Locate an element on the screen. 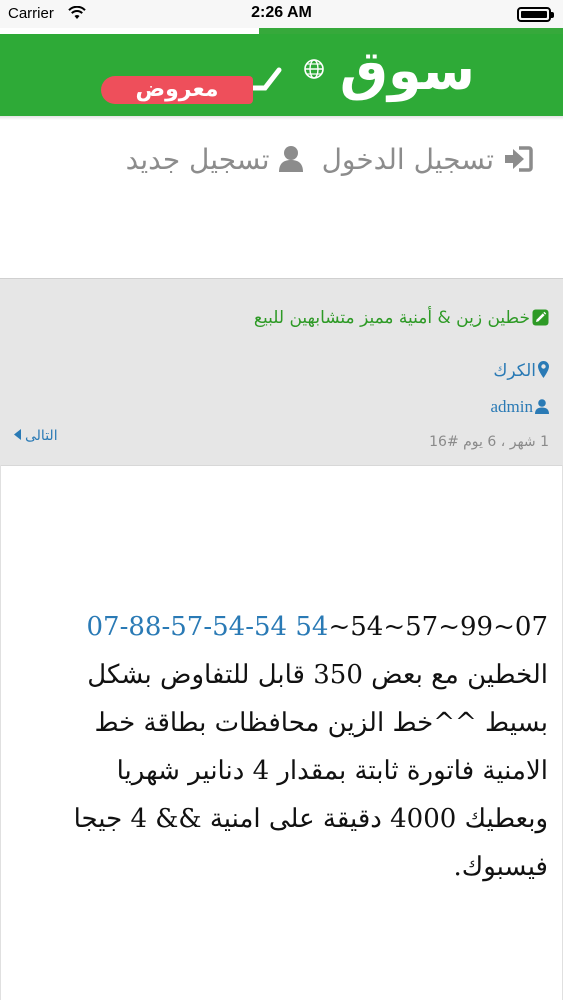 The width and height of the screenshot is (563, 1000). author-text: admin is located at coordinates (512, 406).